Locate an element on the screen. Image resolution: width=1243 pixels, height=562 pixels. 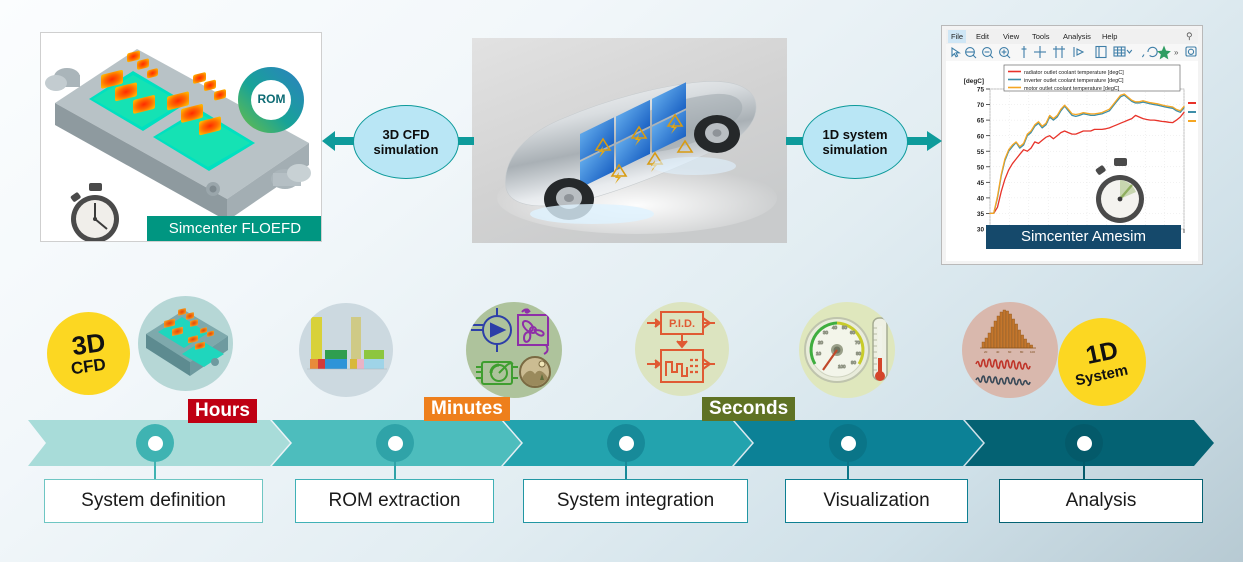
badge-3d-cfd: 3D CFD is located at coordinates (88, 353).